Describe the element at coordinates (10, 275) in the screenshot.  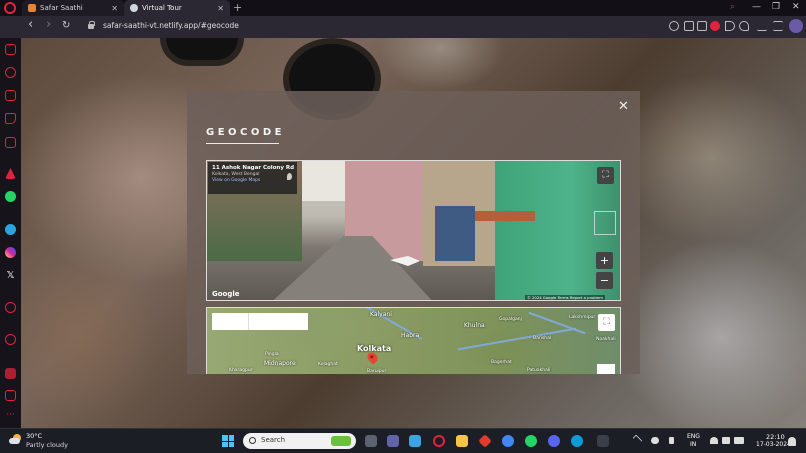
I see `x-icon: 𝕏` at that location.